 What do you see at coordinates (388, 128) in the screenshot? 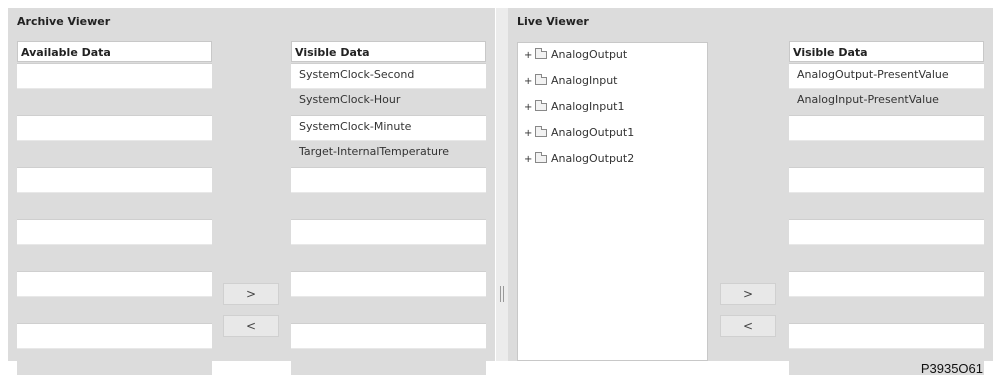
I see `archive-visible-data-row: SystemClock-Minute` at bounding box center [388, 128].